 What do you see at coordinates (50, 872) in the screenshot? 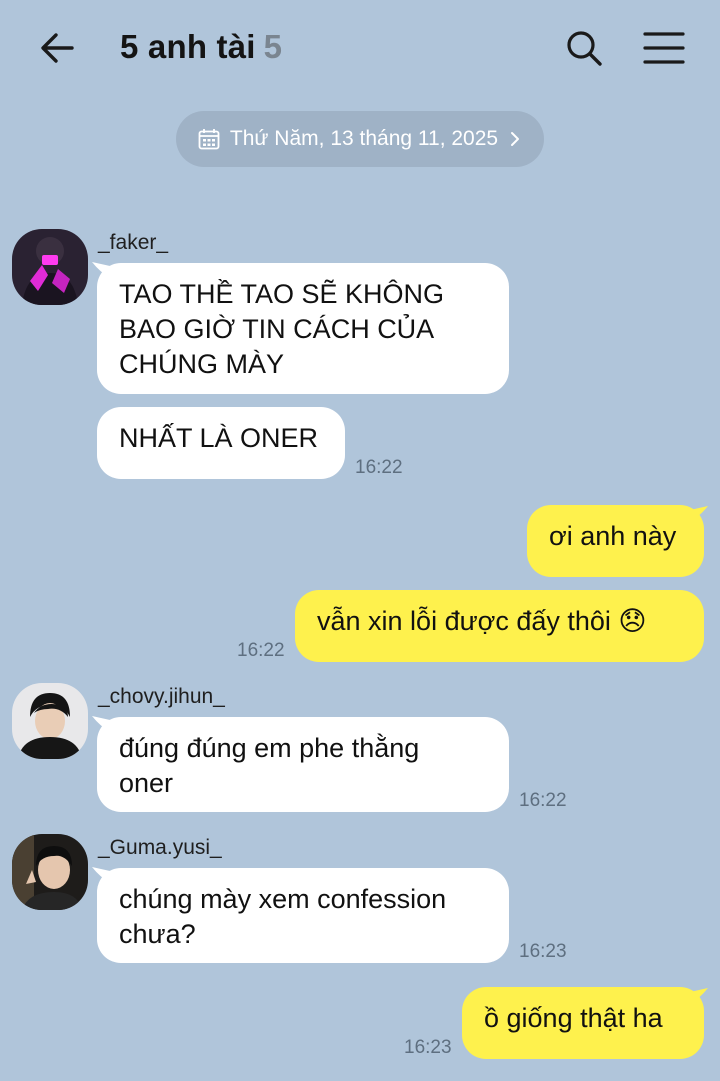
I see `avatar-guma` at bounding box center [50, 872].